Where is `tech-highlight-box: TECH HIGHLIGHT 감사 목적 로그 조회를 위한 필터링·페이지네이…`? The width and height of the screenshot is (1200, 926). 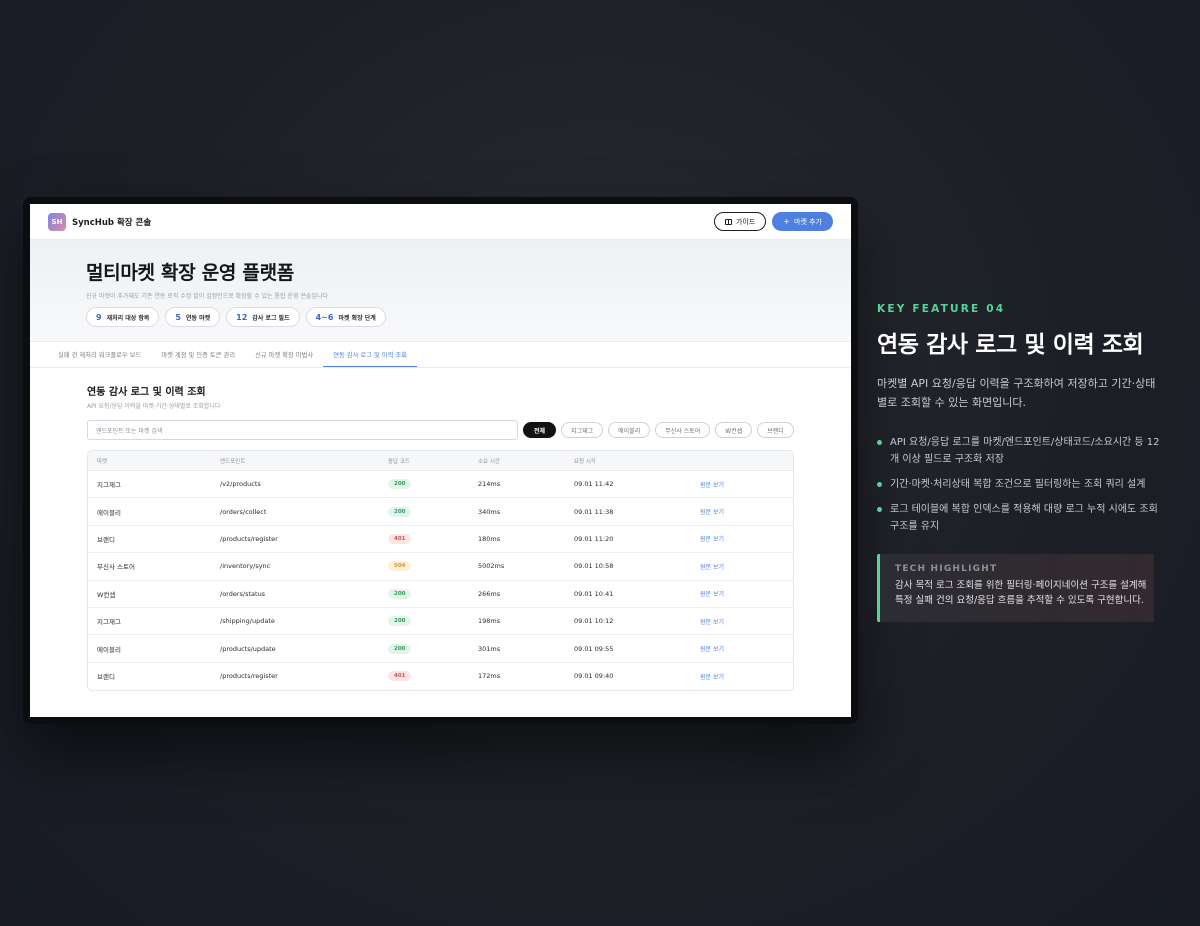 tech-highlight-box: TECH HIGHLIGHT 감사 목적 로그 조회를 위한 필터링·페이지네이… is located at coordinates (1015, 588).